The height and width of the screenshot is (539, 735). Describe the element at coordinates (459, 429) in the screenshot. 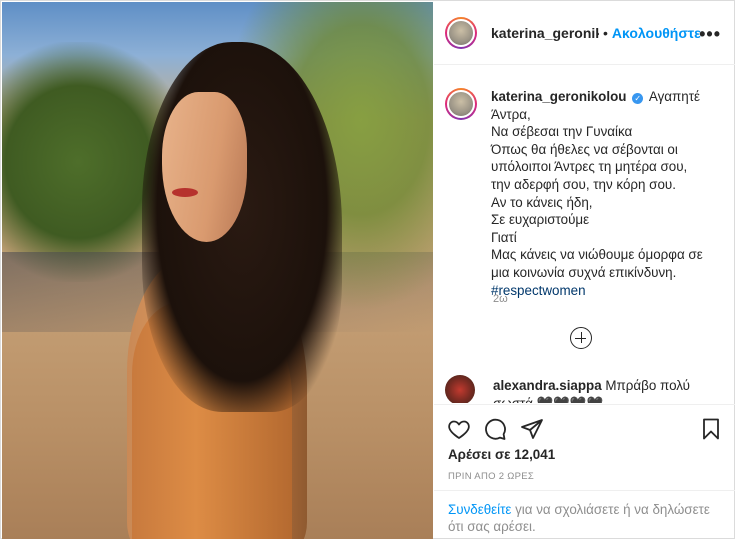

I see `heart-icon` at that location.